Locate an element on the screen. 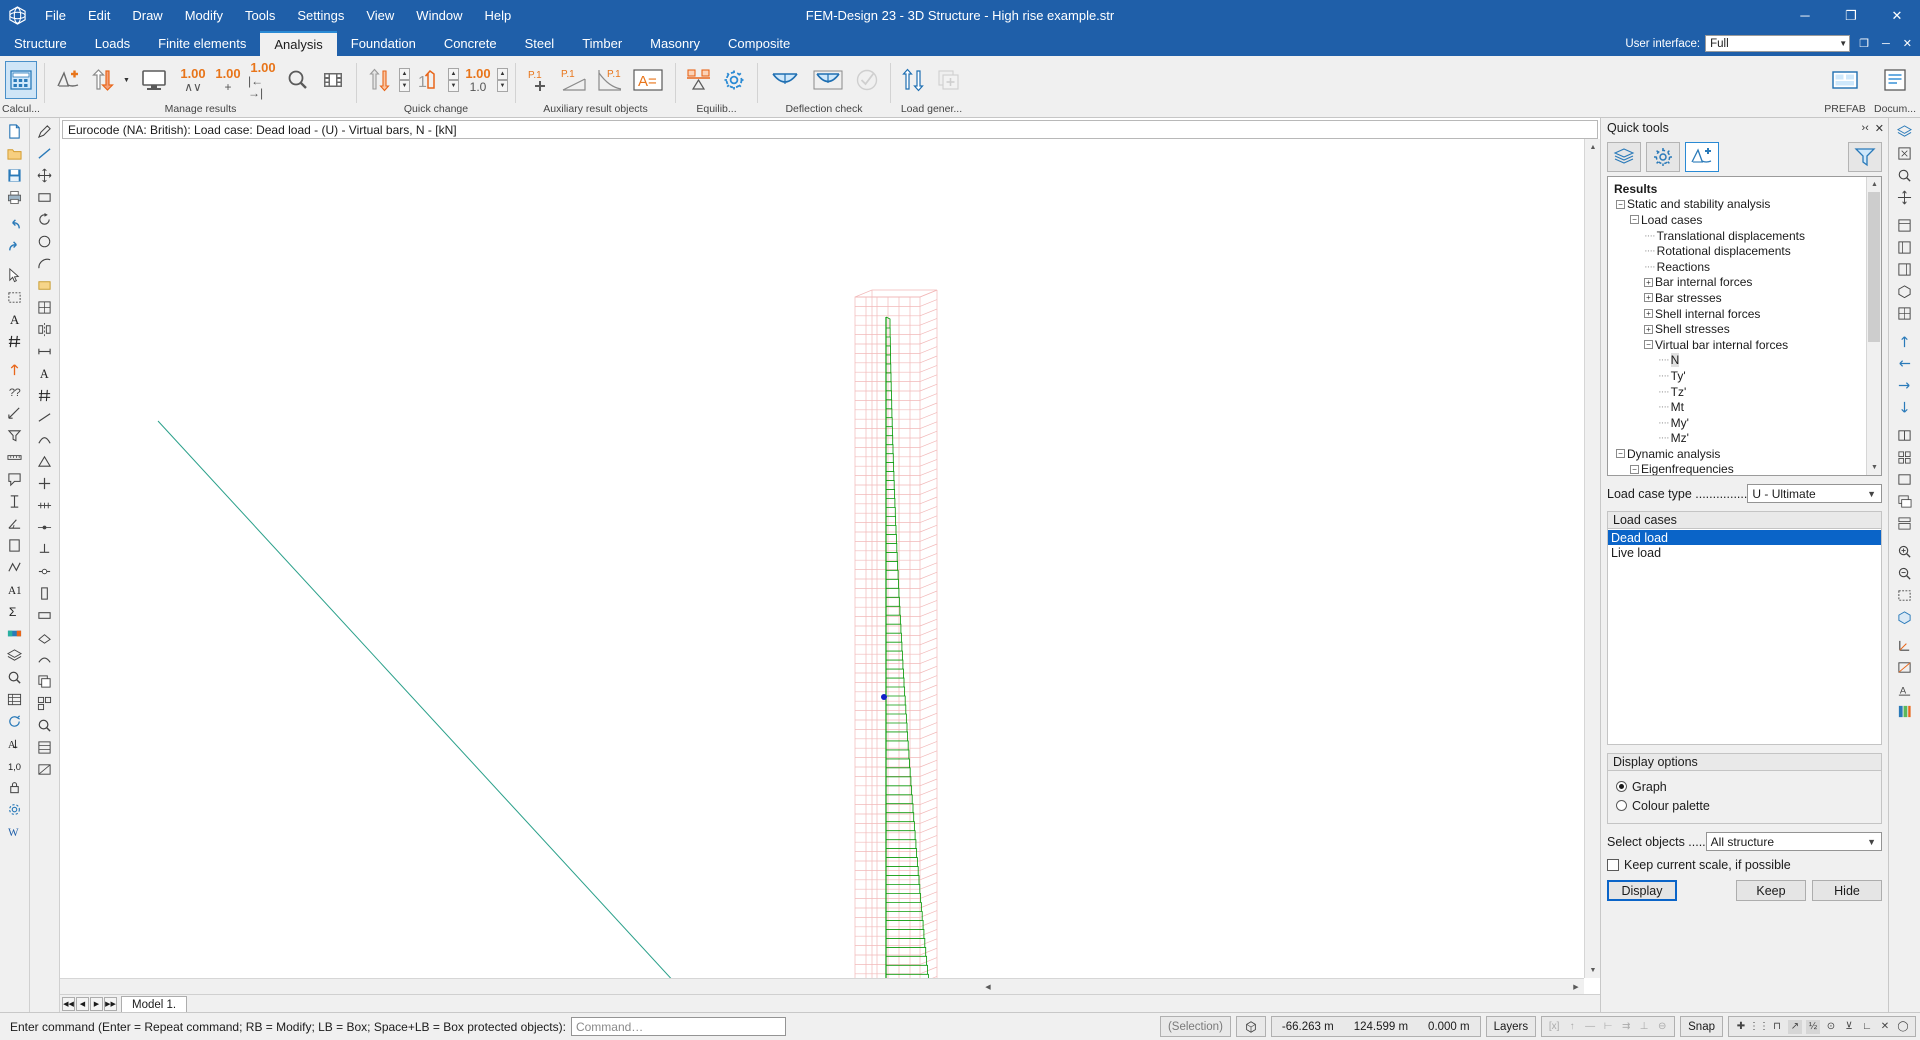 Image resolution: width=1920 pixels, height=1040 pixels. menu-modify: Modify is located at coordinates (204, 15).